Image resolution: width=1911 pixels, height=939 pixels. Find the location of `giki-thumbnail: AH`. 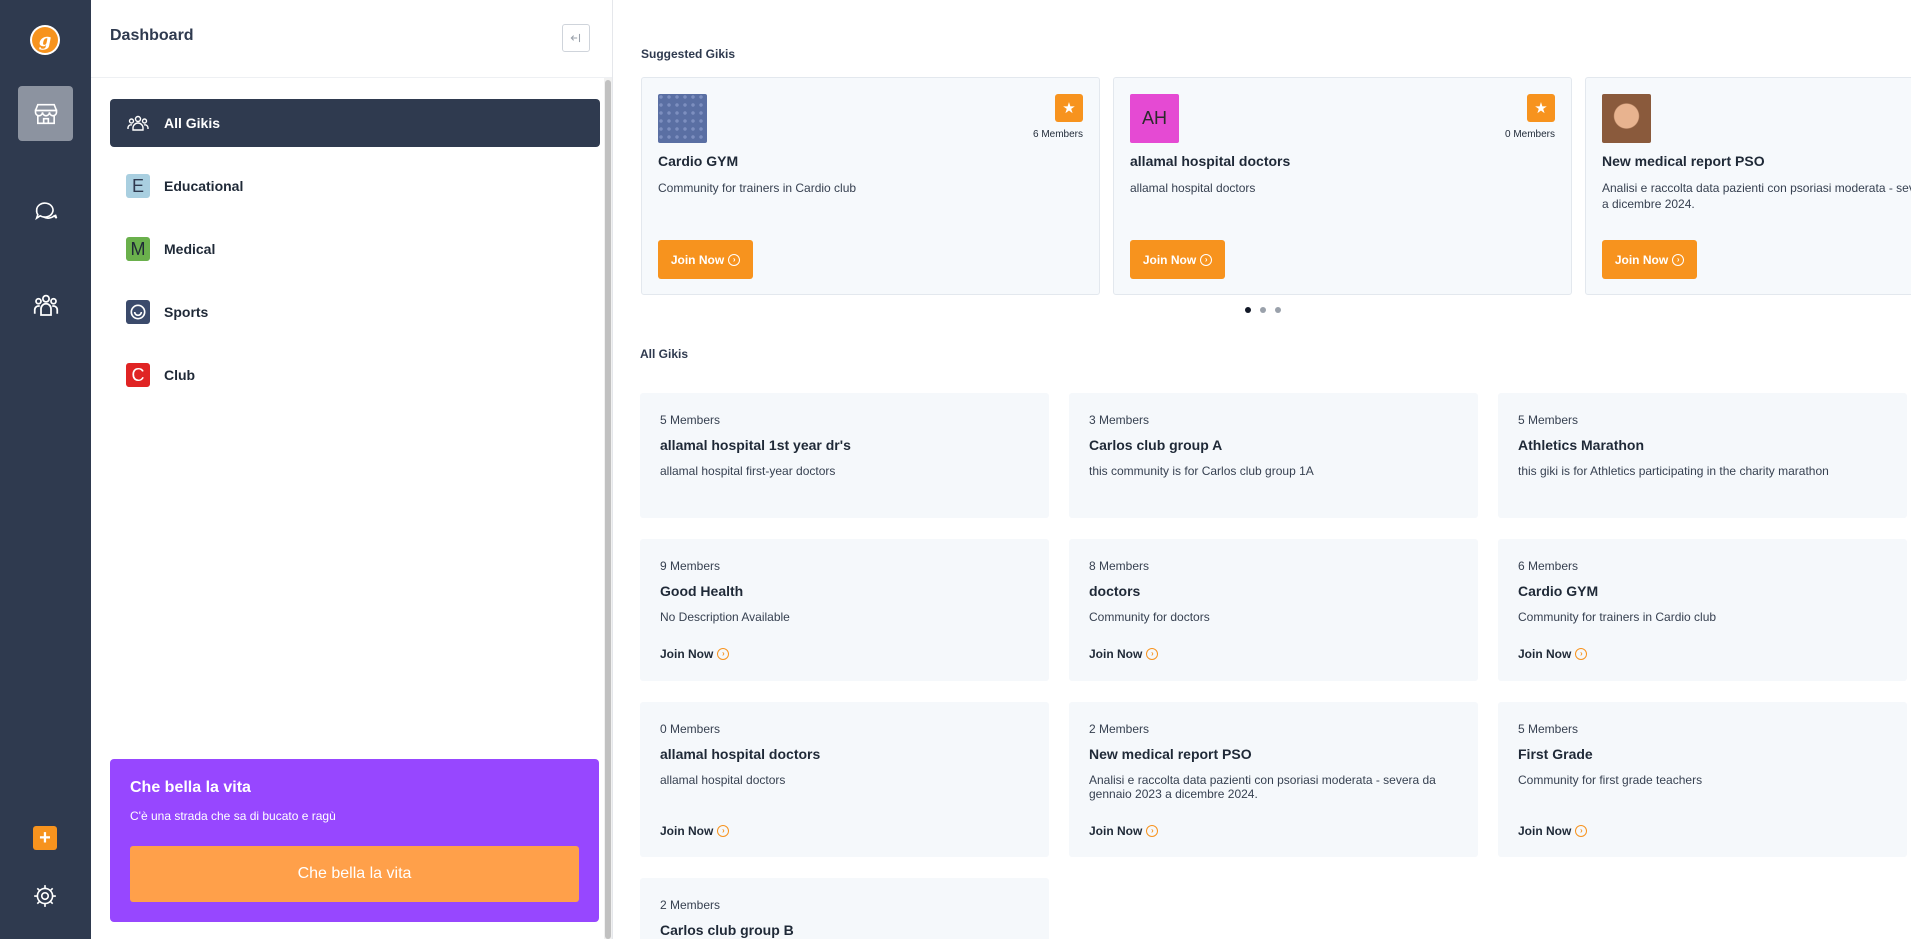

giki-thumbnail: AH is located at coordinates (1154, 118).